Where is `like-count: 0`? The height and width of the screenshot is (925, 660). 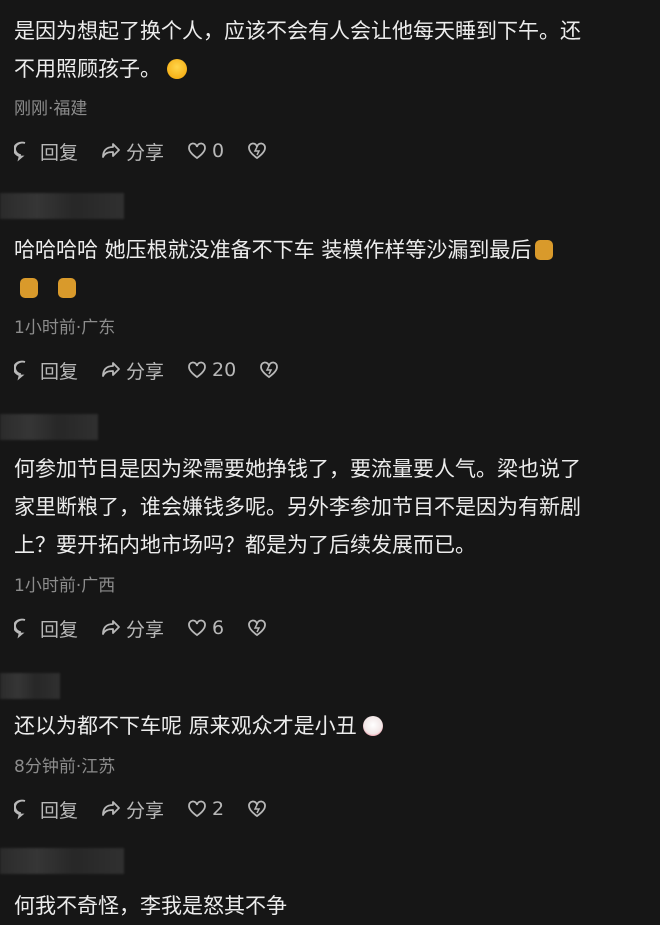 like-count: 0 is located at coordinates (218, 151).